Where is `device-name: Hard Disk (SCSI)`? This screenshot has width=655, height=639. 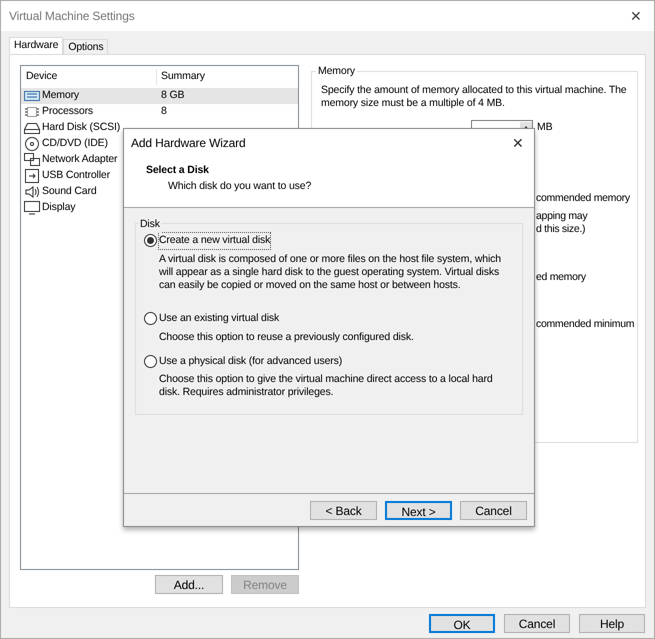
device-name: Hard Disk (SCSI) is located at coordinates (81, 128).